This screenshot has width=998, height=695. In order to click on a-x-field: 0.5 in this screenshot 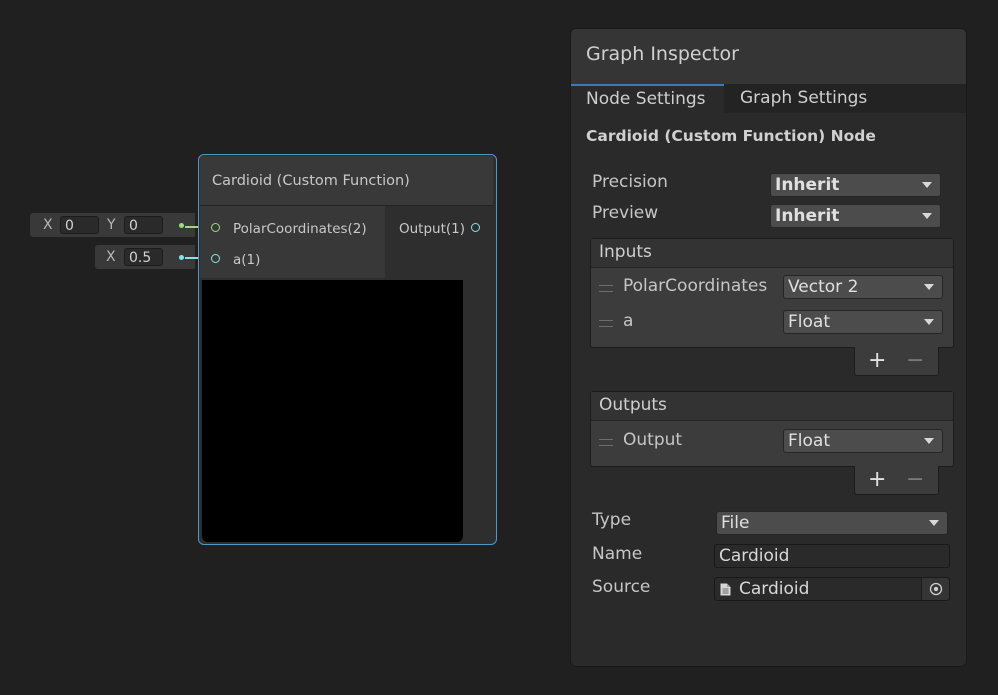, I will do `click(143, 257)`.